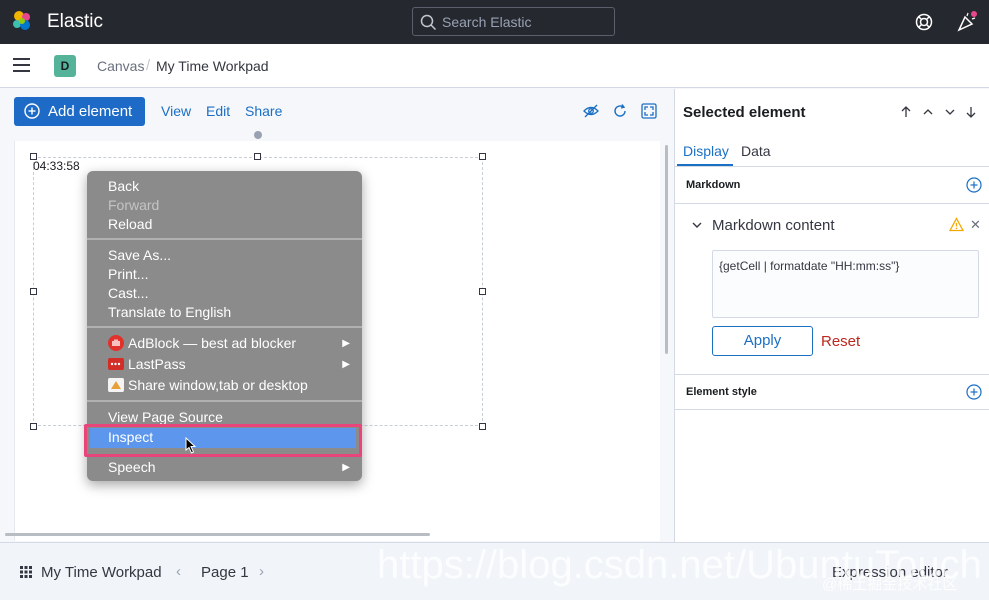 The width and height of the screenshot is (989, 600). I want to click on breadcrumb-canvas: Canvas, so click(120, 66).